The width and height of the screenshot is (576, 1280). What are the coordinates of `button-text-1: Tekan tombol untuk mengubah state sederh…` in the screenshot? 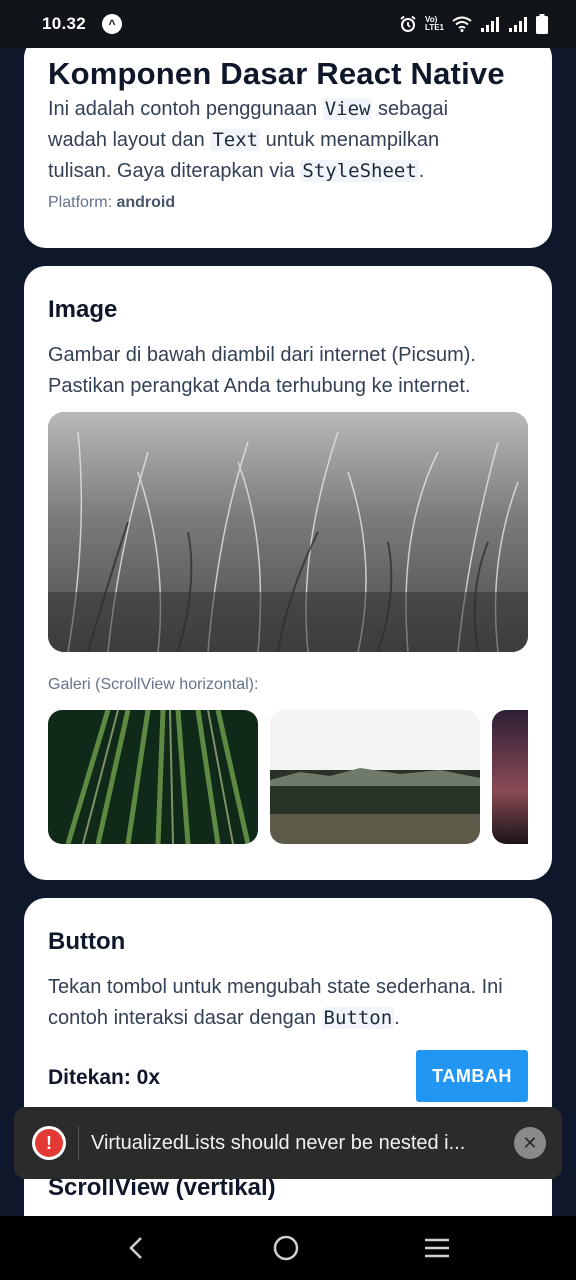 It's located at (275, 1002).